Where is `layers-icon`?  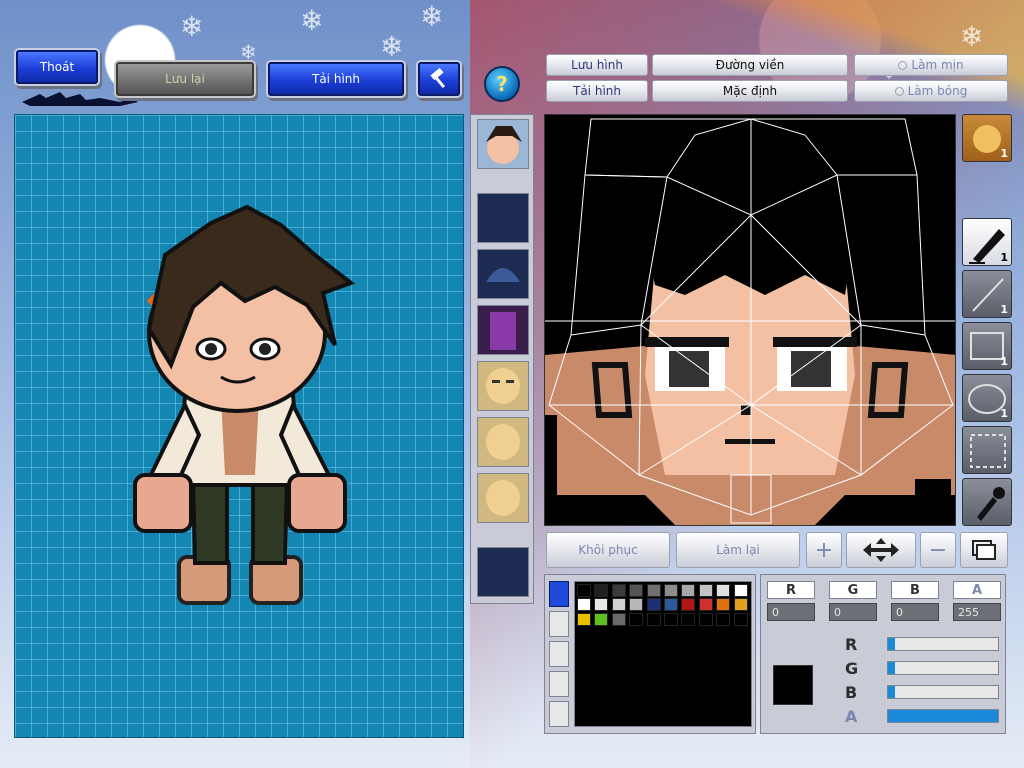
layers-icon is located at coordinates (984, 550).